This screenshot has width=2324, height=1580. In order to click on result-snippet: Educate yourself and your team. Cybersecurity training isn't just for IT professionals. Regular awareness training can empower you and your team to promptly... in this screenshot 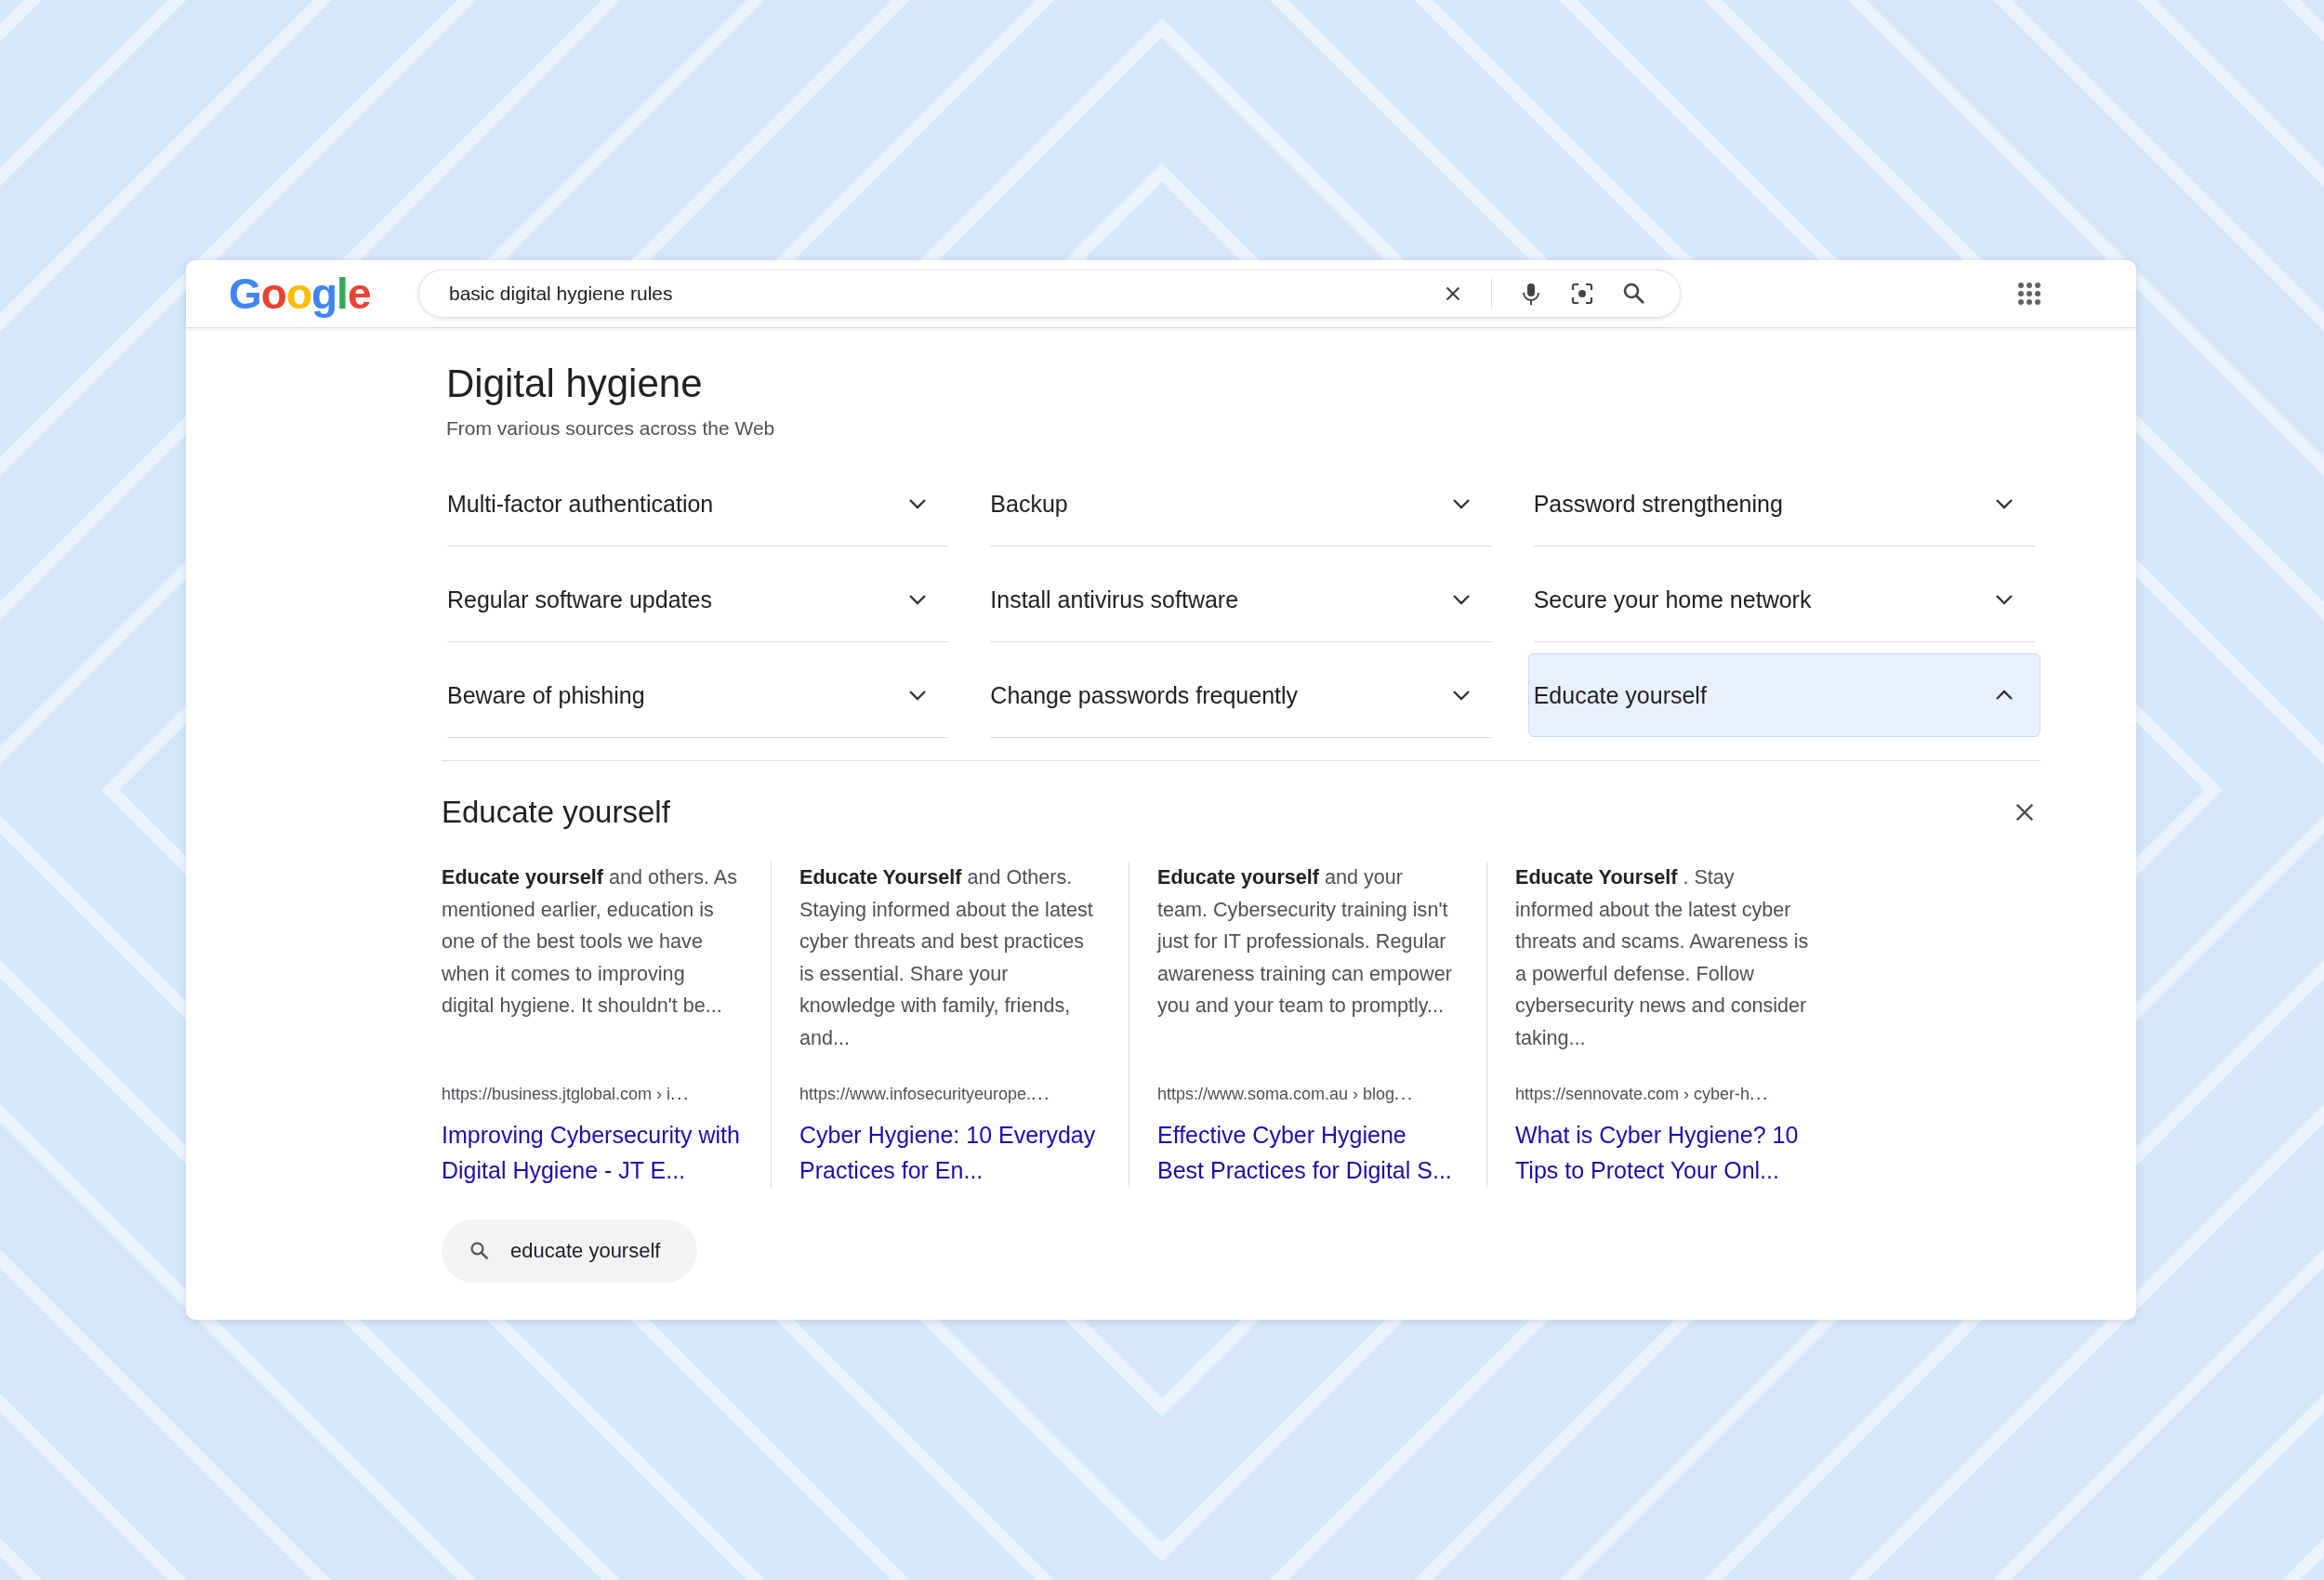, I will do `click(1305, 942)`.